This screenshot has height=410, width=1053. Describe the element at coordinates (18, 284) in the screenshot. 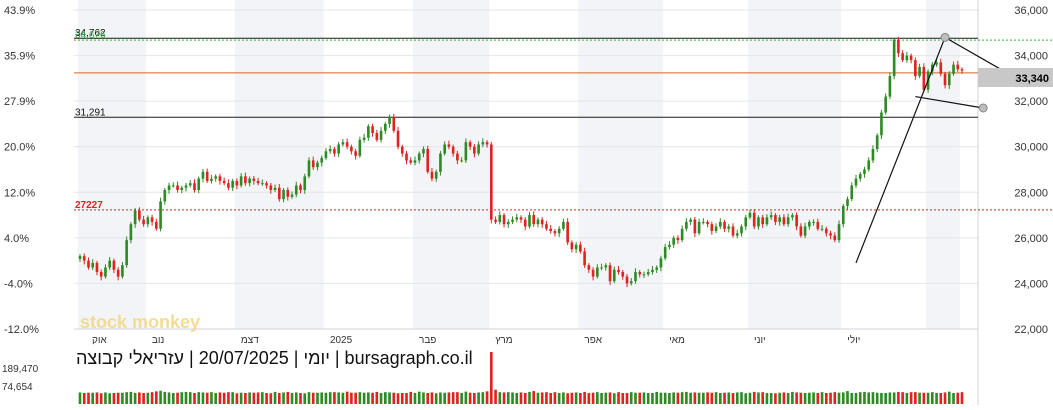

I see `y-tick-left: -4.0%` at that location.